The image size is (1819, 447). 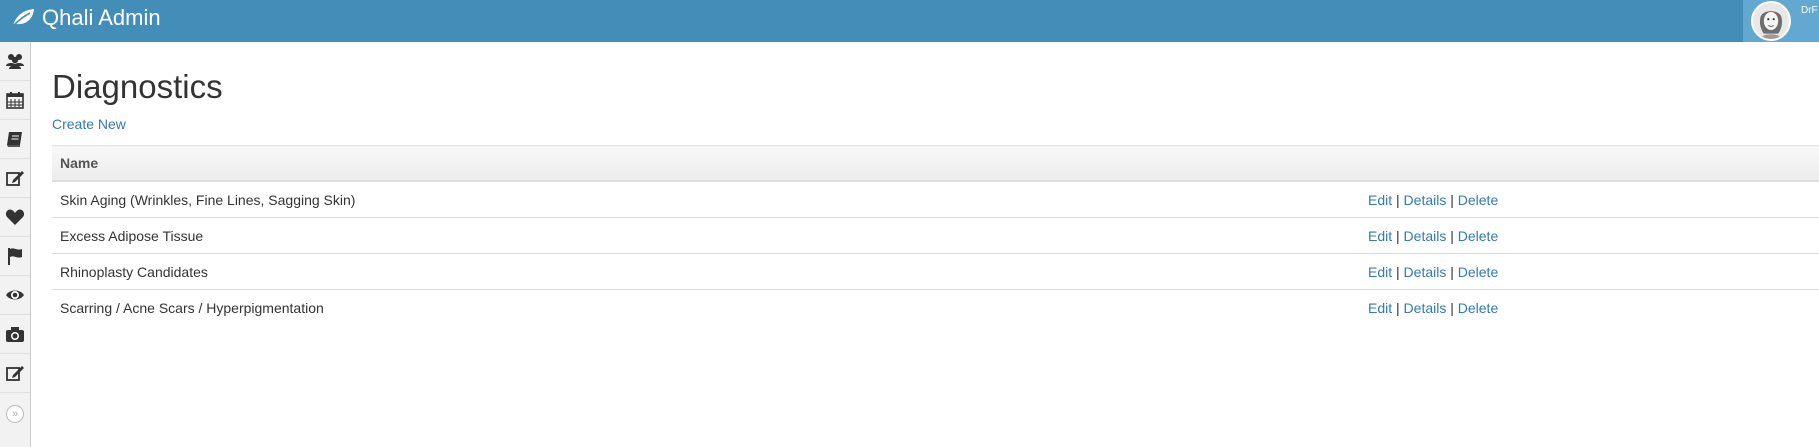 I want to click on avatar, so click(x=1771, y=21).